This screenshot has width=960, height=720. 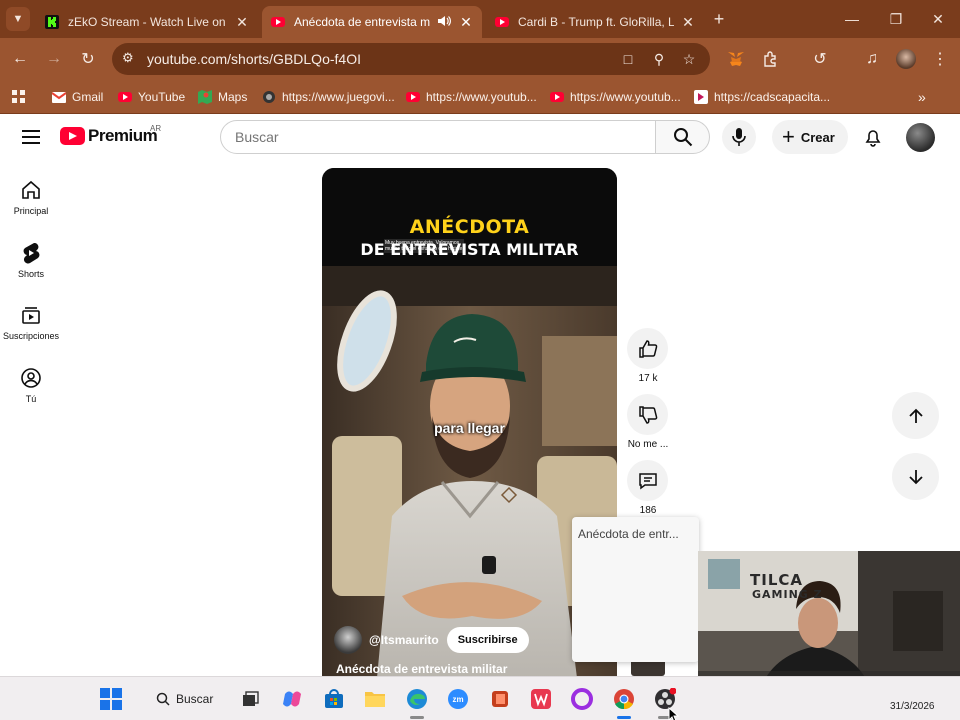 I want to click on store-icon, so click(x=334, y=699).